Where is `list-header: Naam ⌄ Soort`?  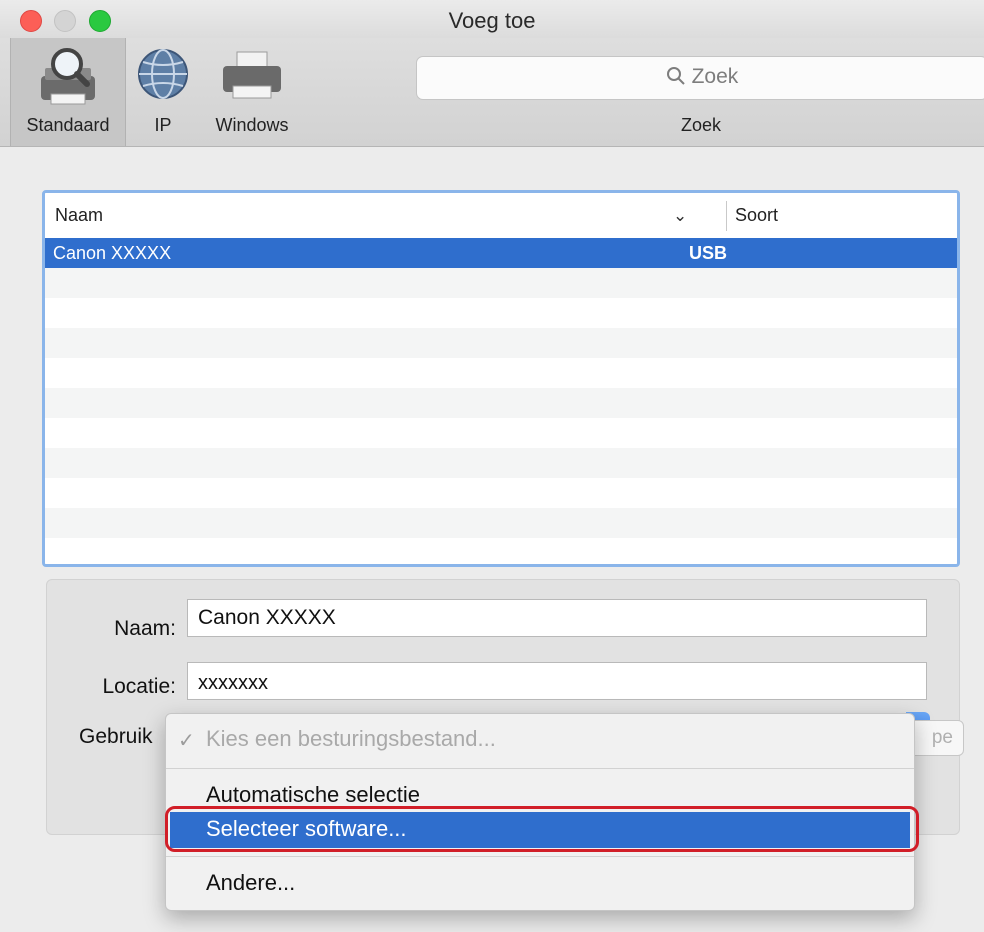
list-header: Naam ⌄ Soort is located at coordinates (501, 216).